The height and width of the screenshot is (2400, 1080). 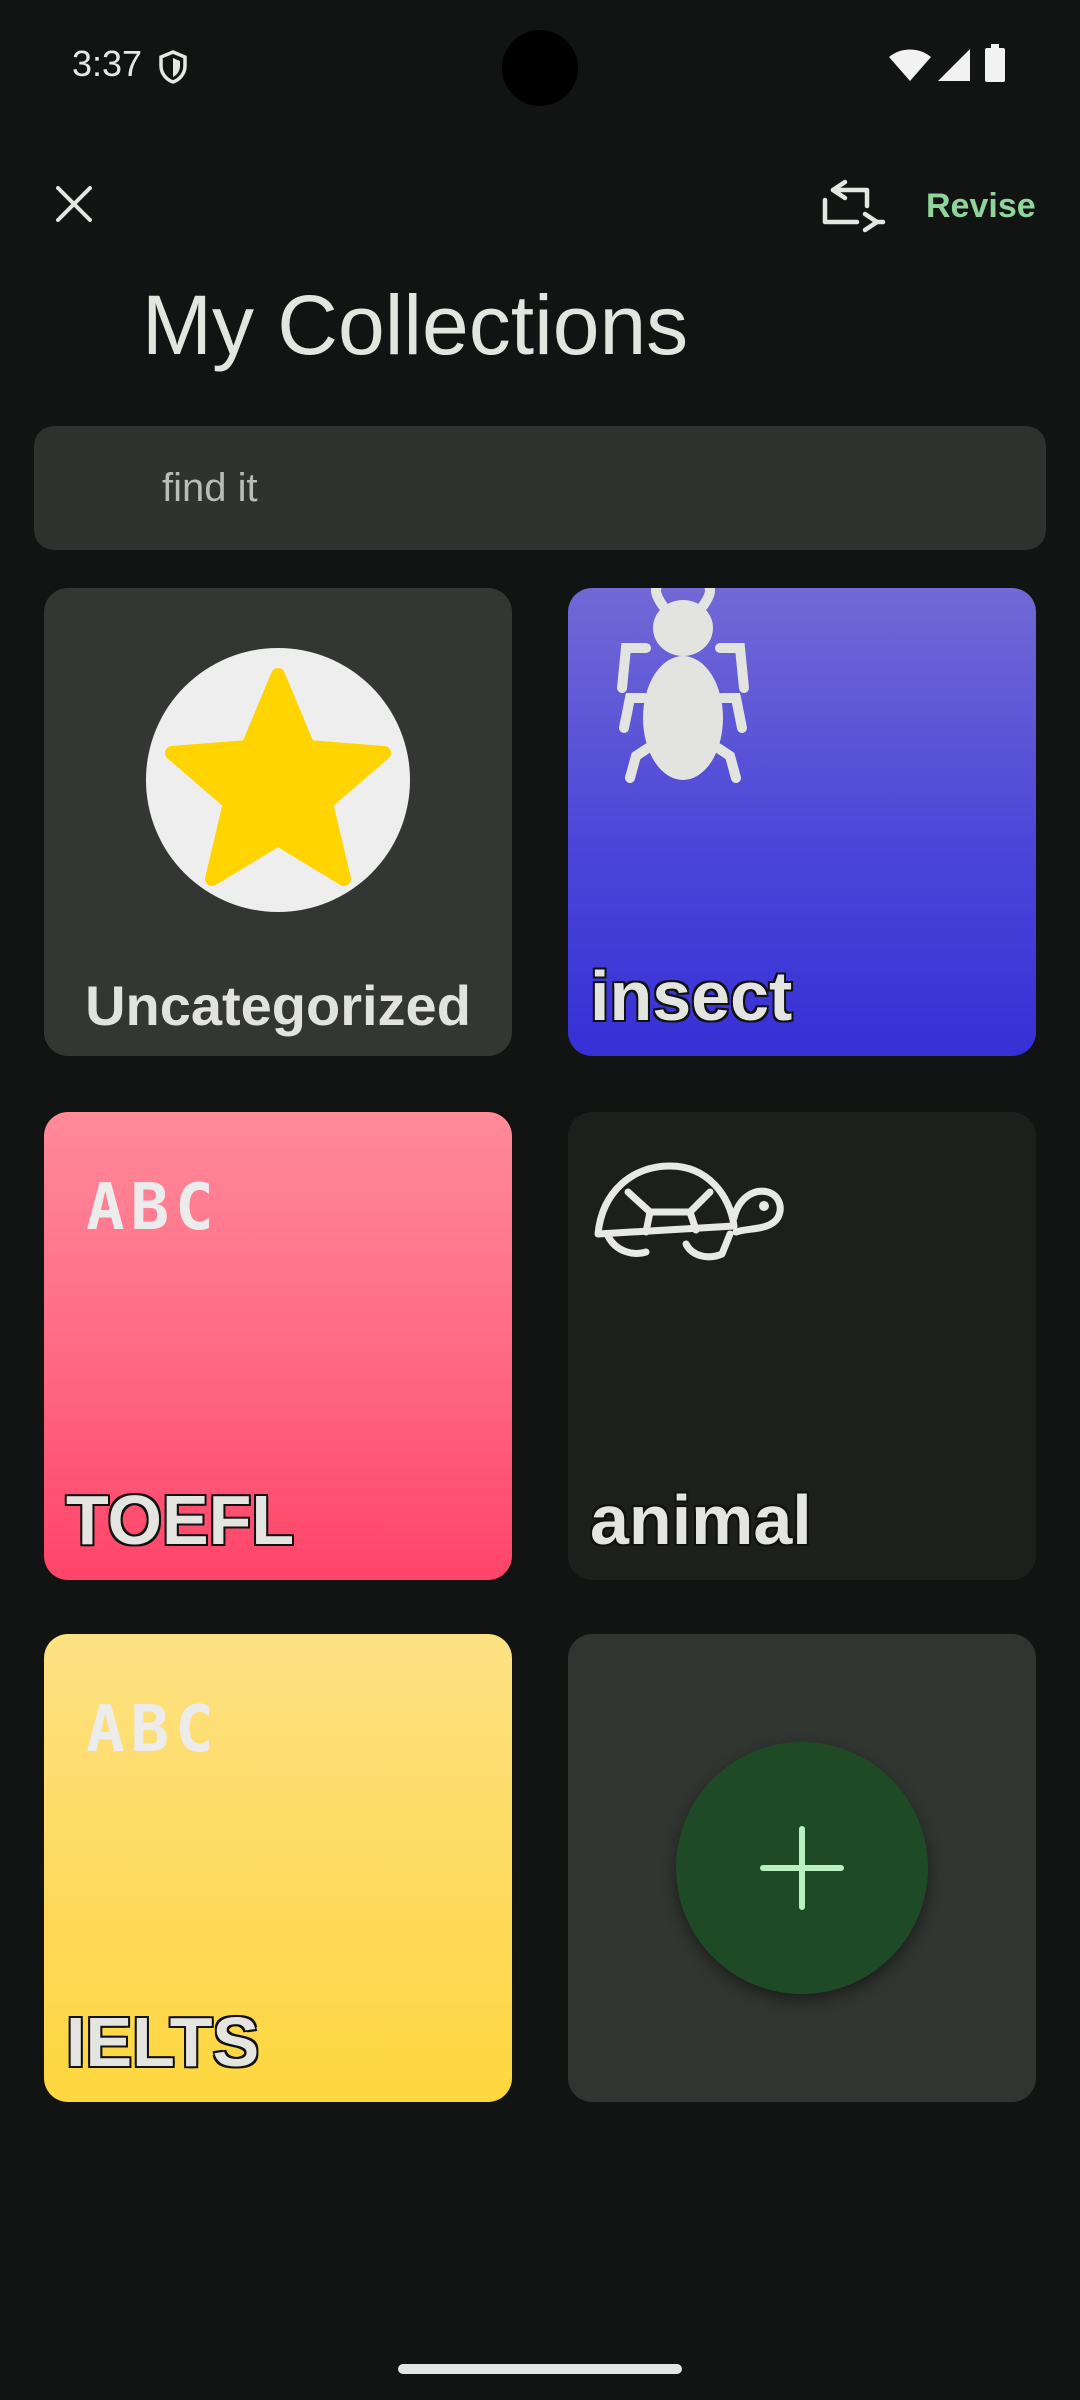 What do you see at coordinates (701, 1520) in the screenshot?
I see `collection-label: animal` at bounding box center [701, 1520].